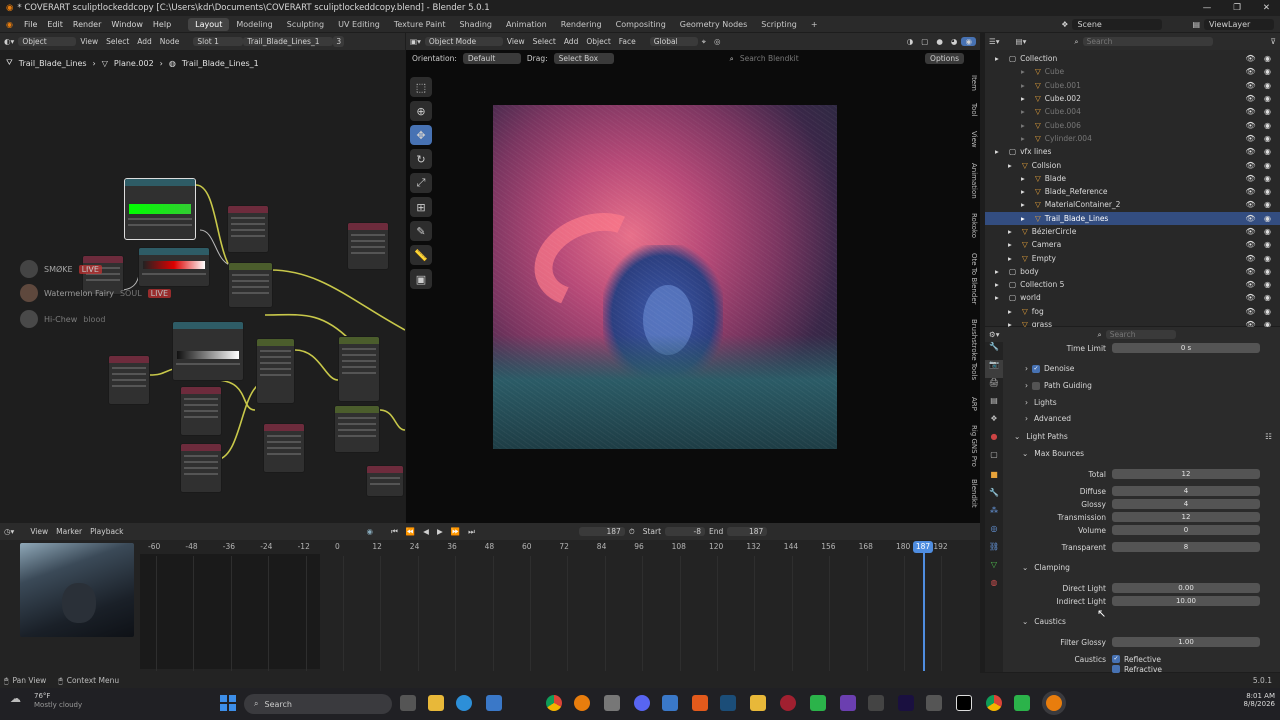 The height and width of the screenshot is (720, 1280). I want to click on scene-selector: Scene, so click(1117, 24).